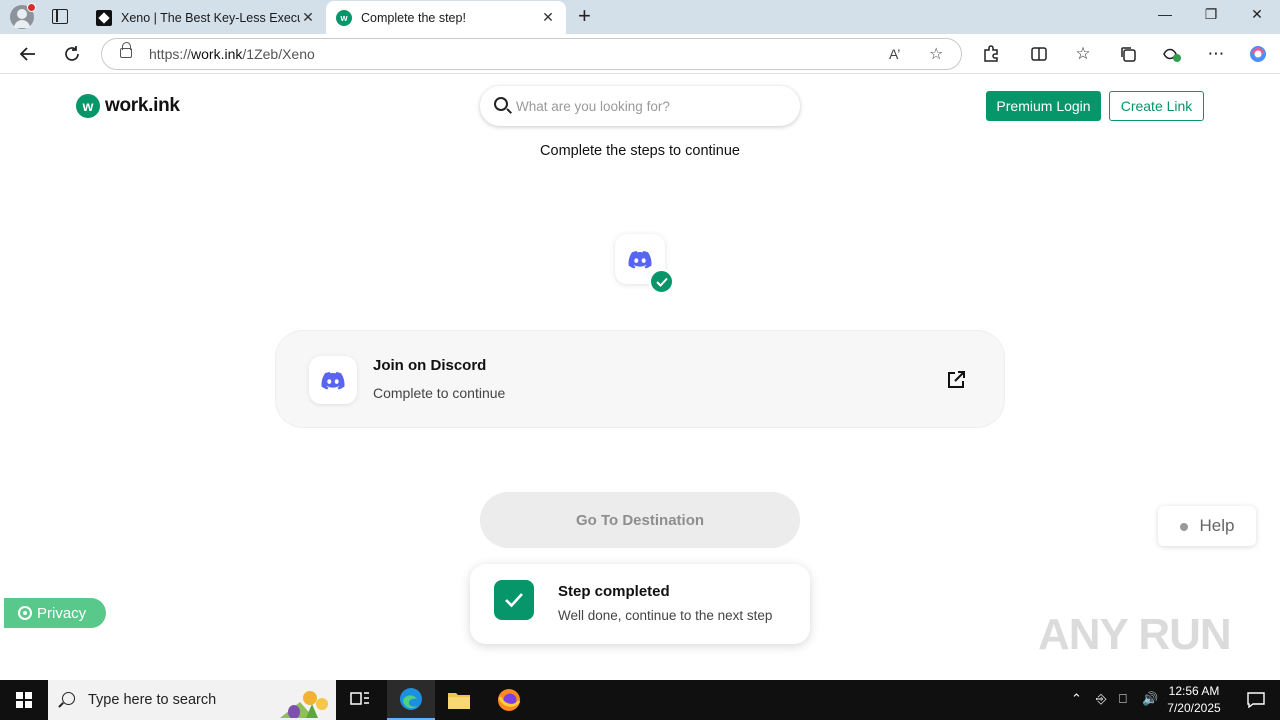 The width and height of the screenshot is (1280, 720). Describe the element at coordinates (584, 16) in the screenshot. I see `new-tab-icon: +` at that location.